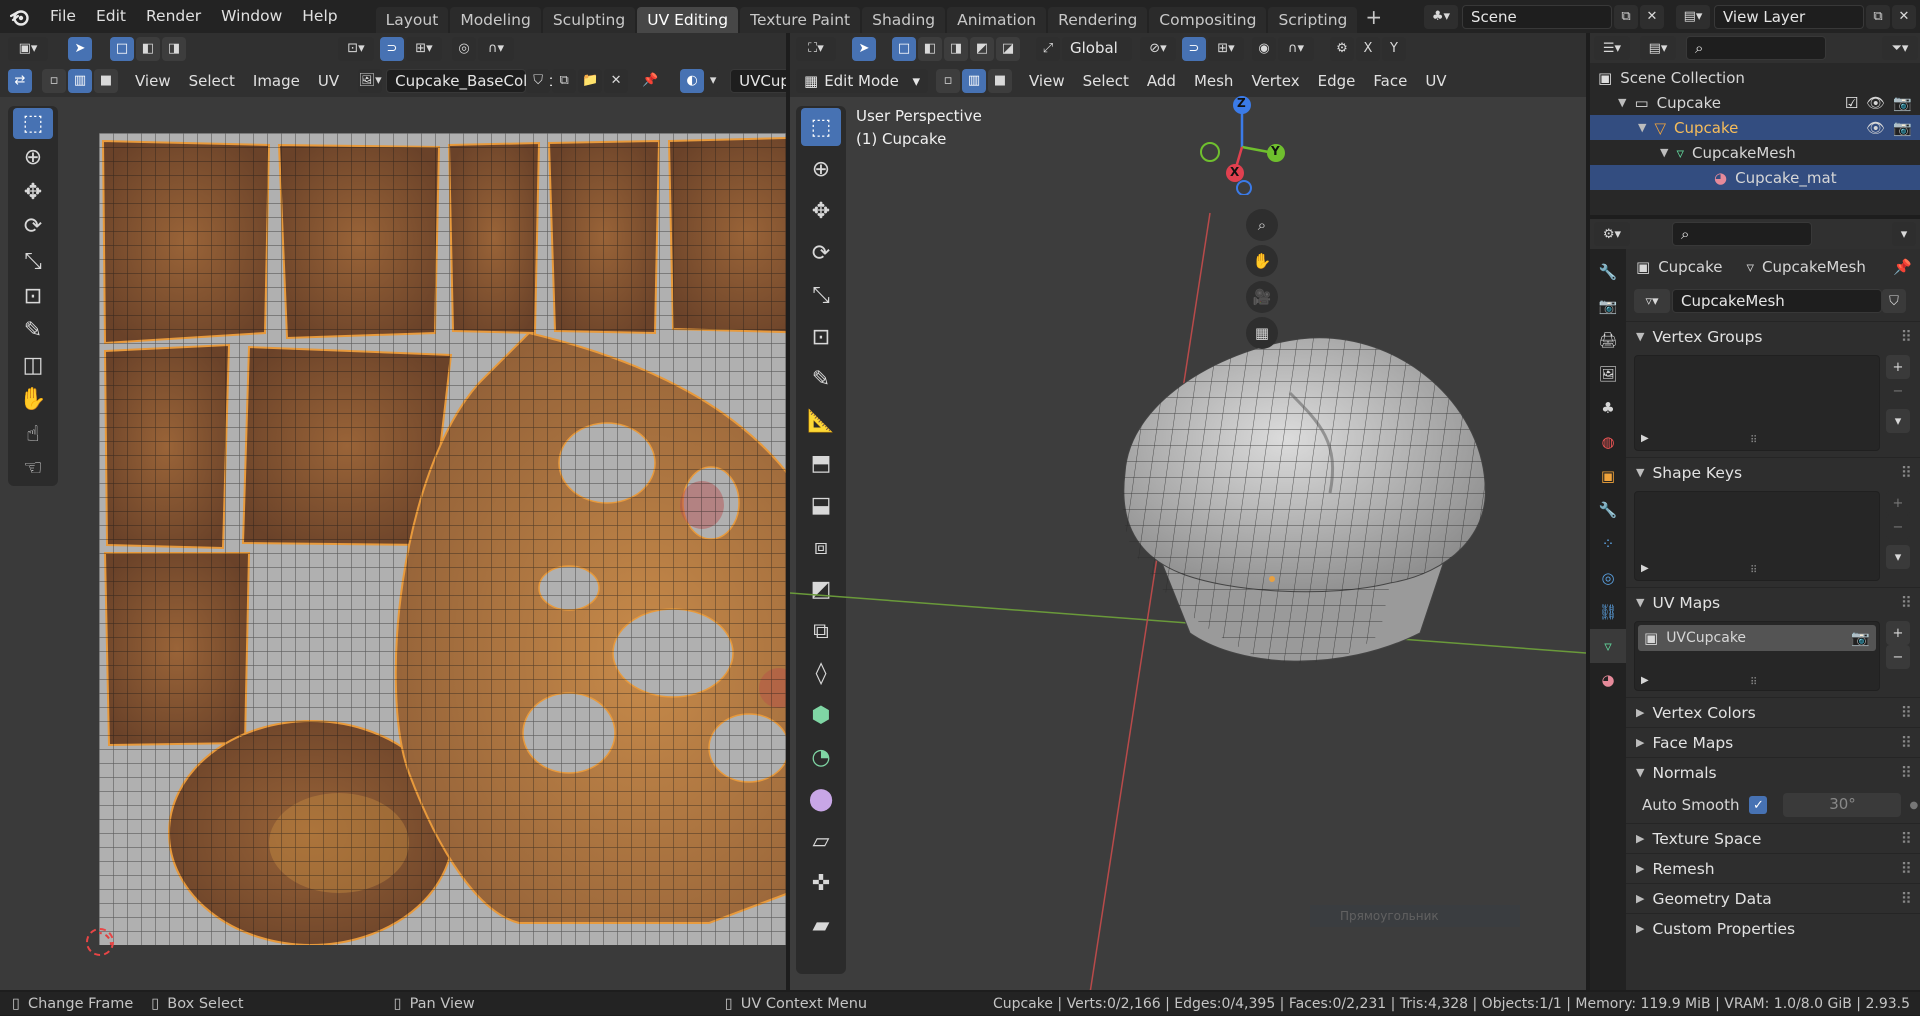 This screenshot has width=1920, height=1016. Describe the element at coordinates (1626, 16) in the screenshot. I see `new-scene-icon: ⧉` at that location.